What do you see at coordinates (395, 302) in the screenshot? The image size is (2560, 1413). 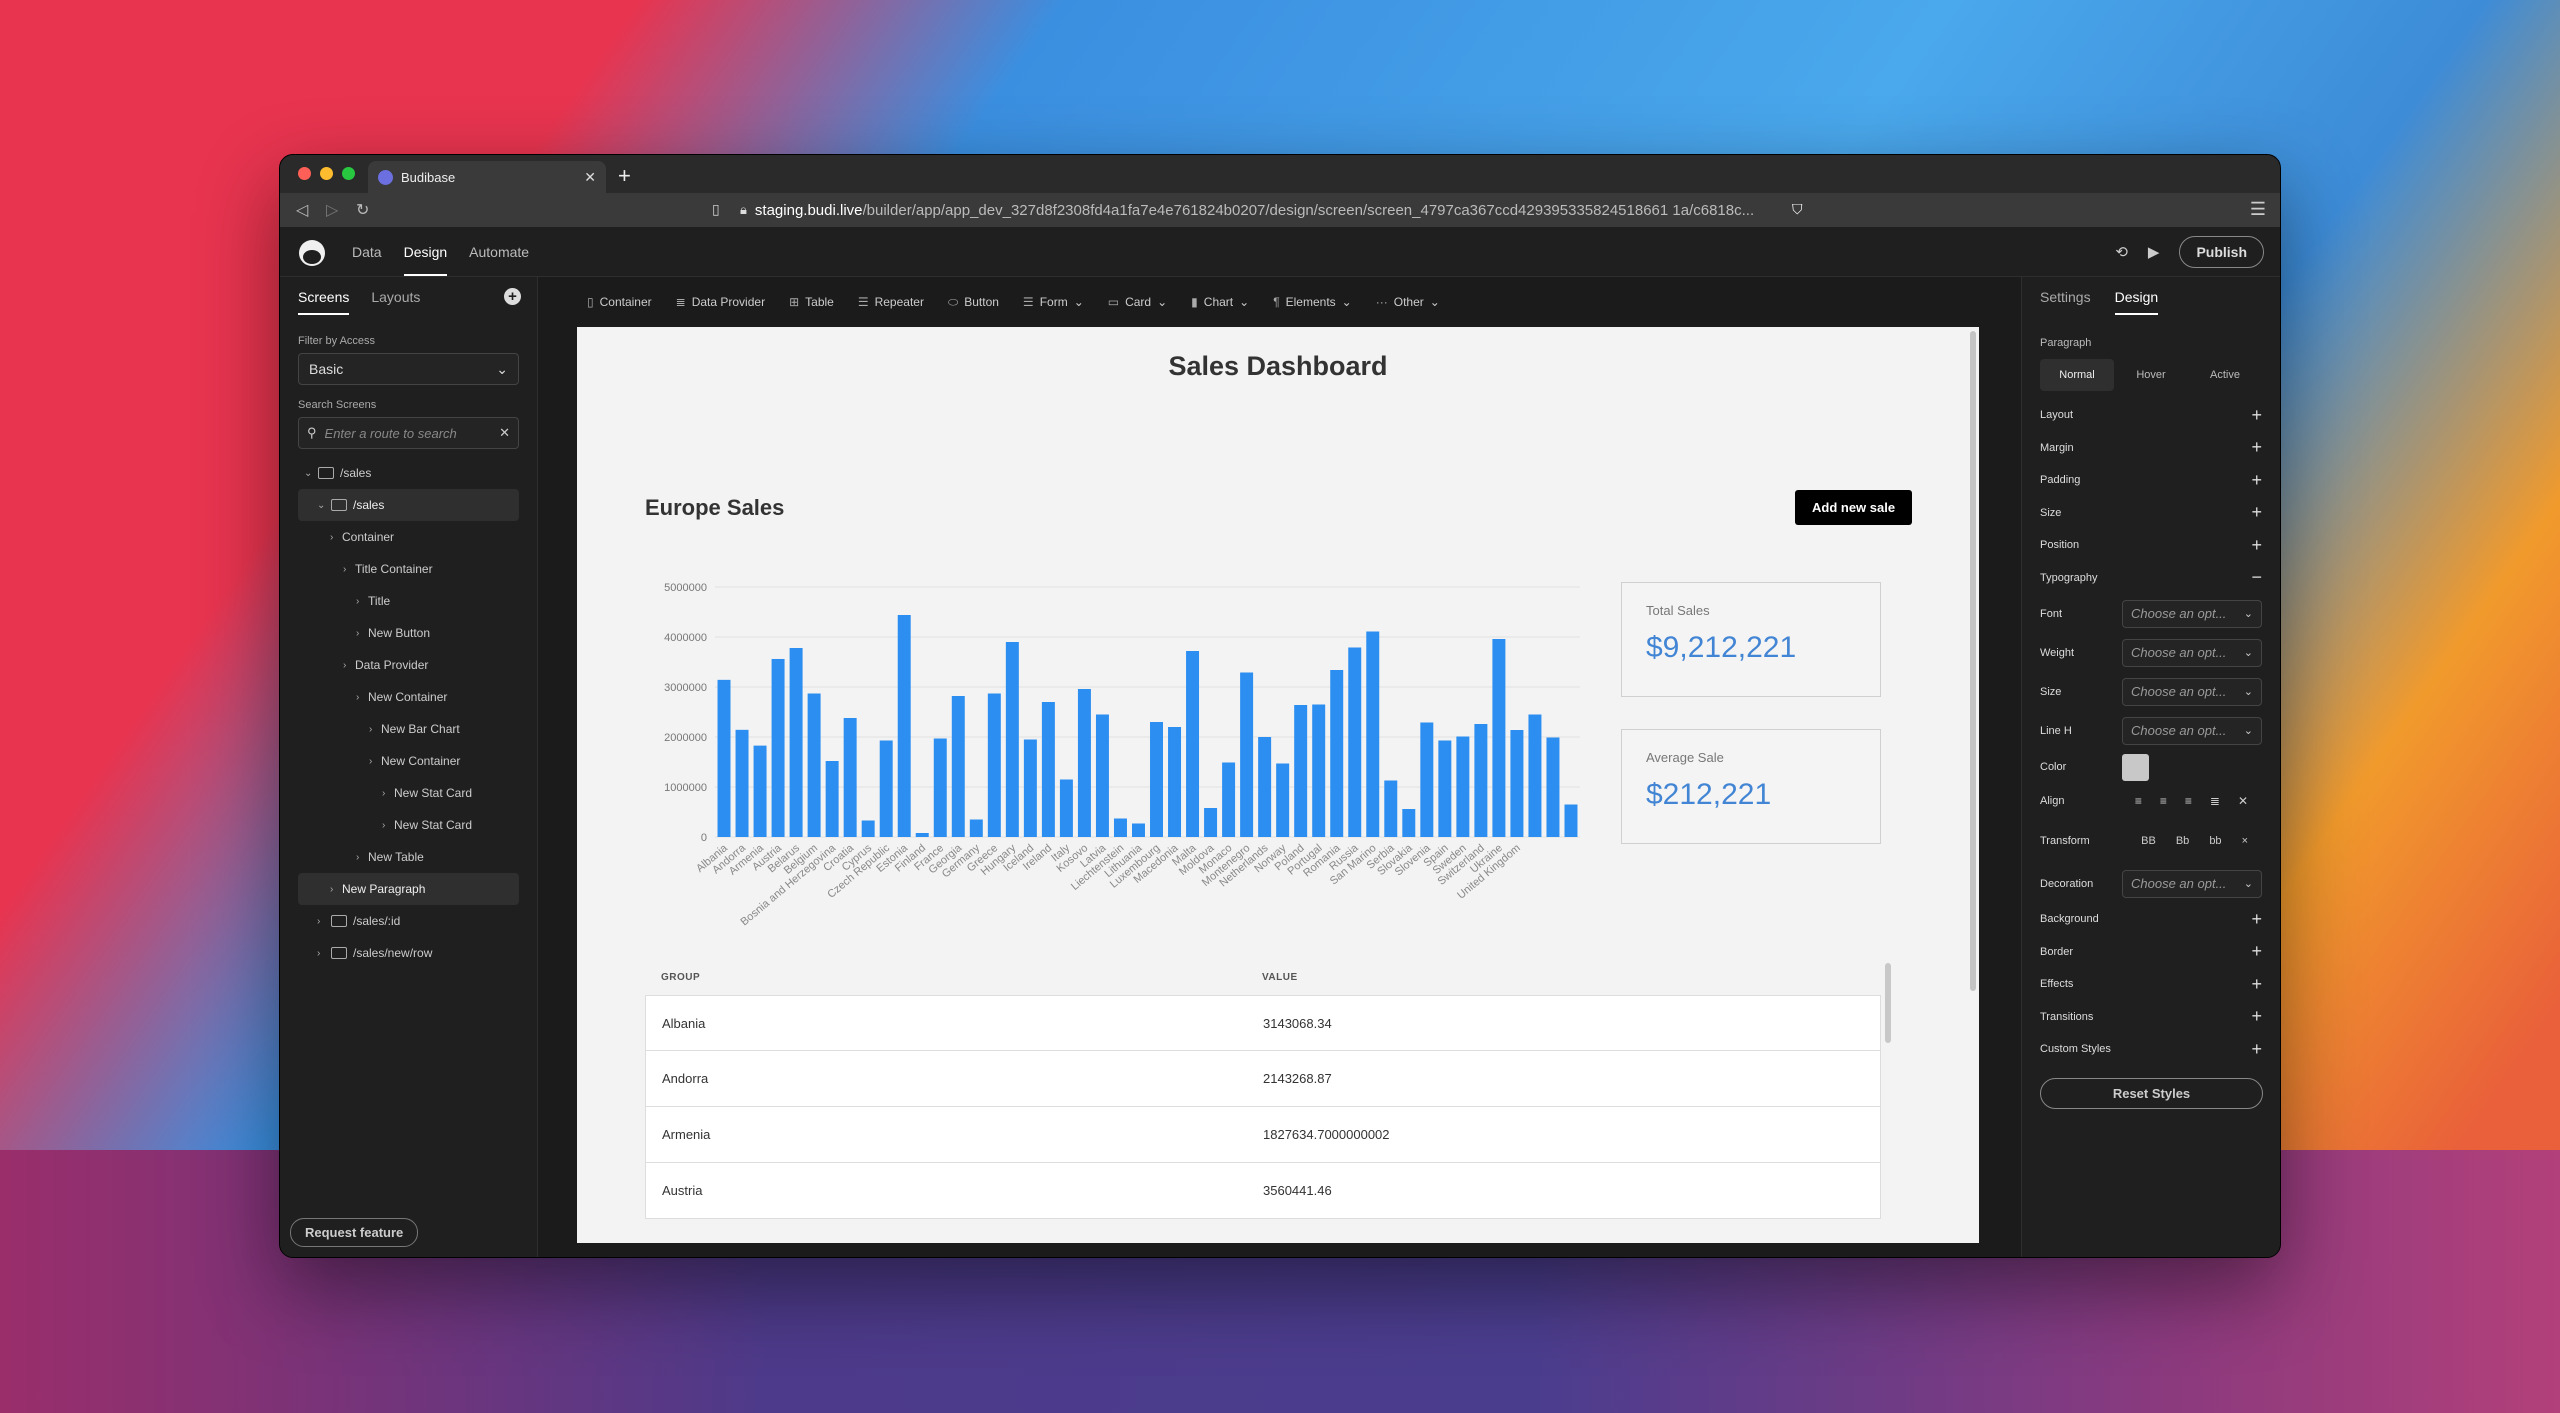 I see `tab-layouts: Layouts` at bounding box center [395, 302].